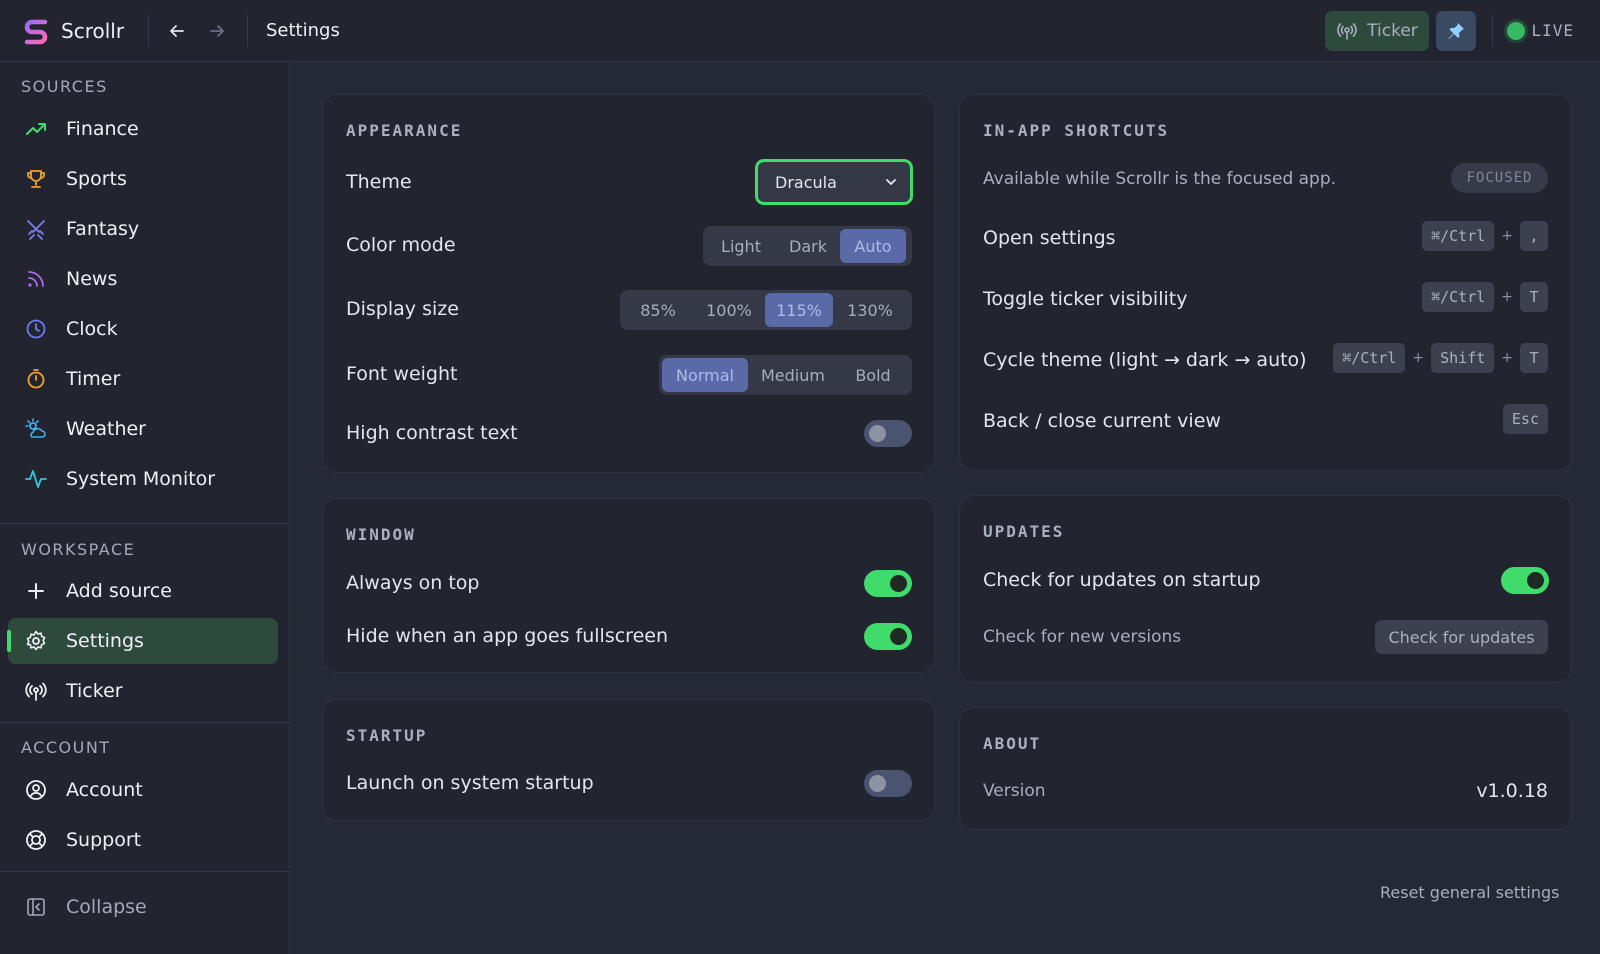  I want to click on display-size-100: 100%, so click(729, 310).